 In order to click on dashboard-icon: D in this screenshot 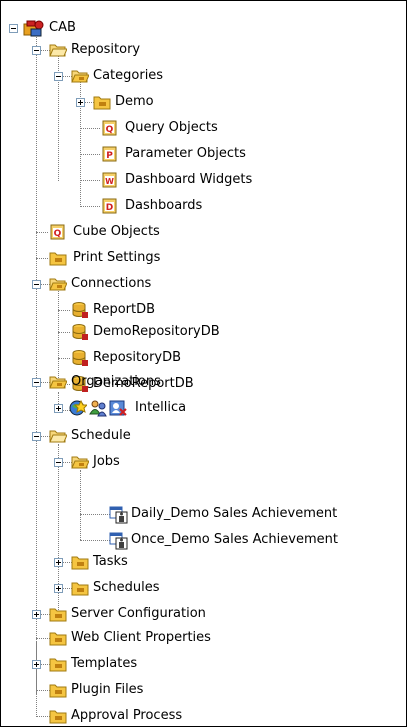, I will do `click(110, 206)`.